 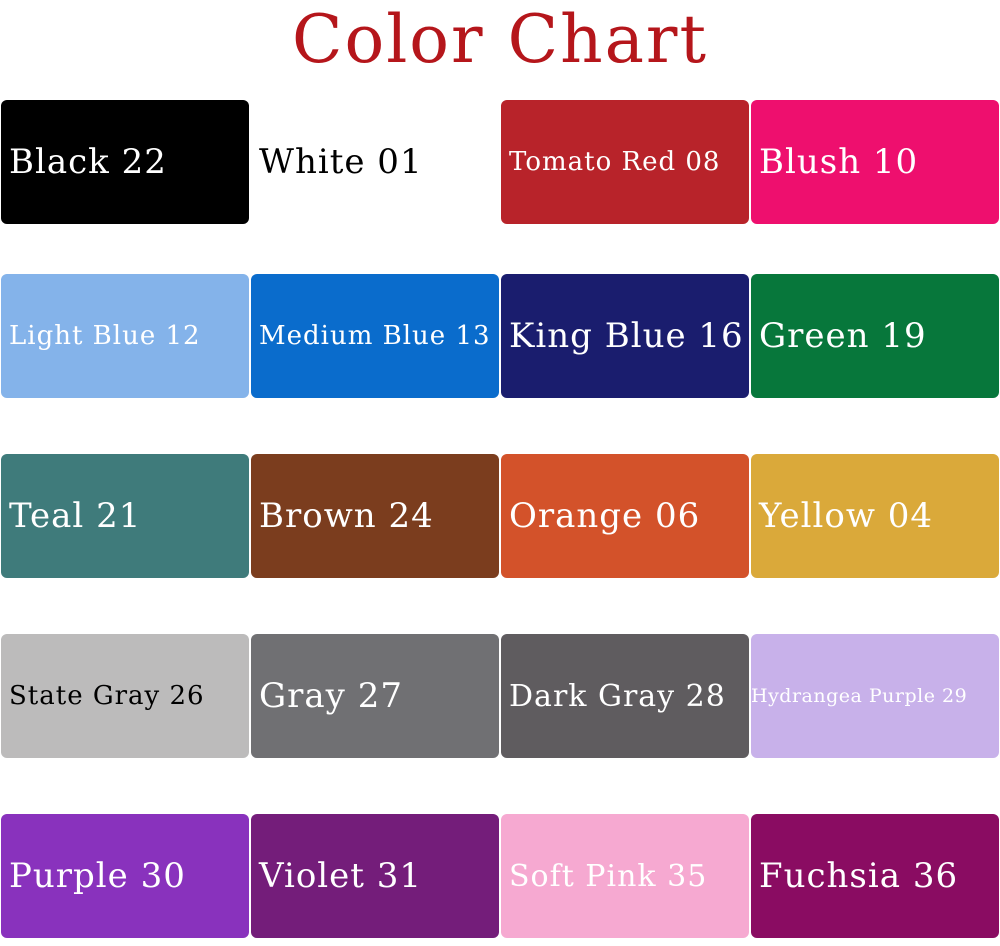 What do you see at coordinates (105, 336) in the screenshot?
I see `swatch-label: Light Blue 12` at bounding box center [105, 336].